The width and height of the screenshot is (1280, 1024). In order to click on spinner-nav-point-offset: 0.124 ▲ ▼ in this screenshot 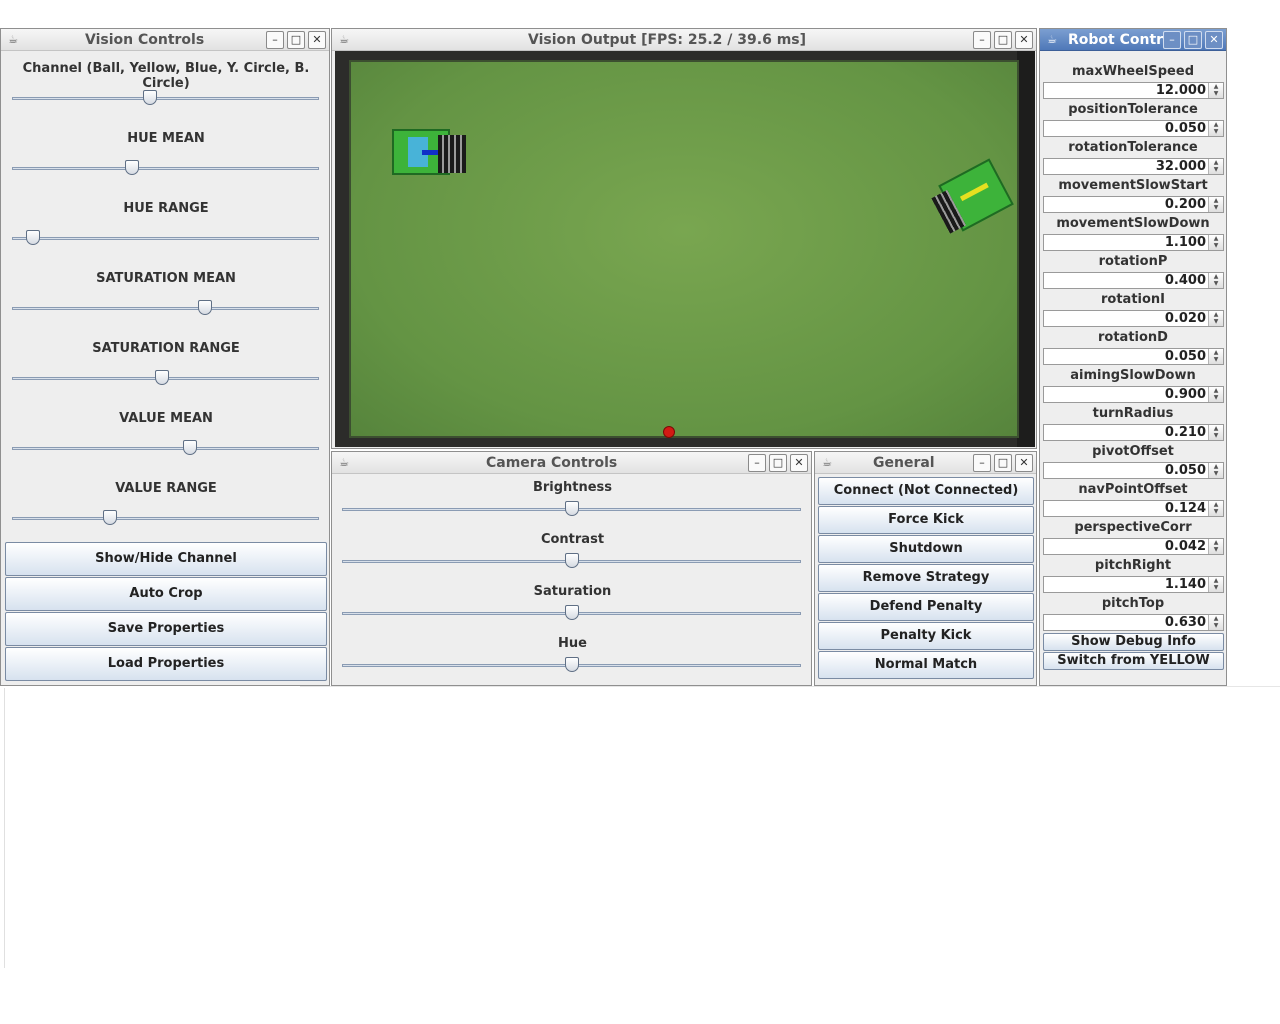, I will do `click(1133, 508)`.